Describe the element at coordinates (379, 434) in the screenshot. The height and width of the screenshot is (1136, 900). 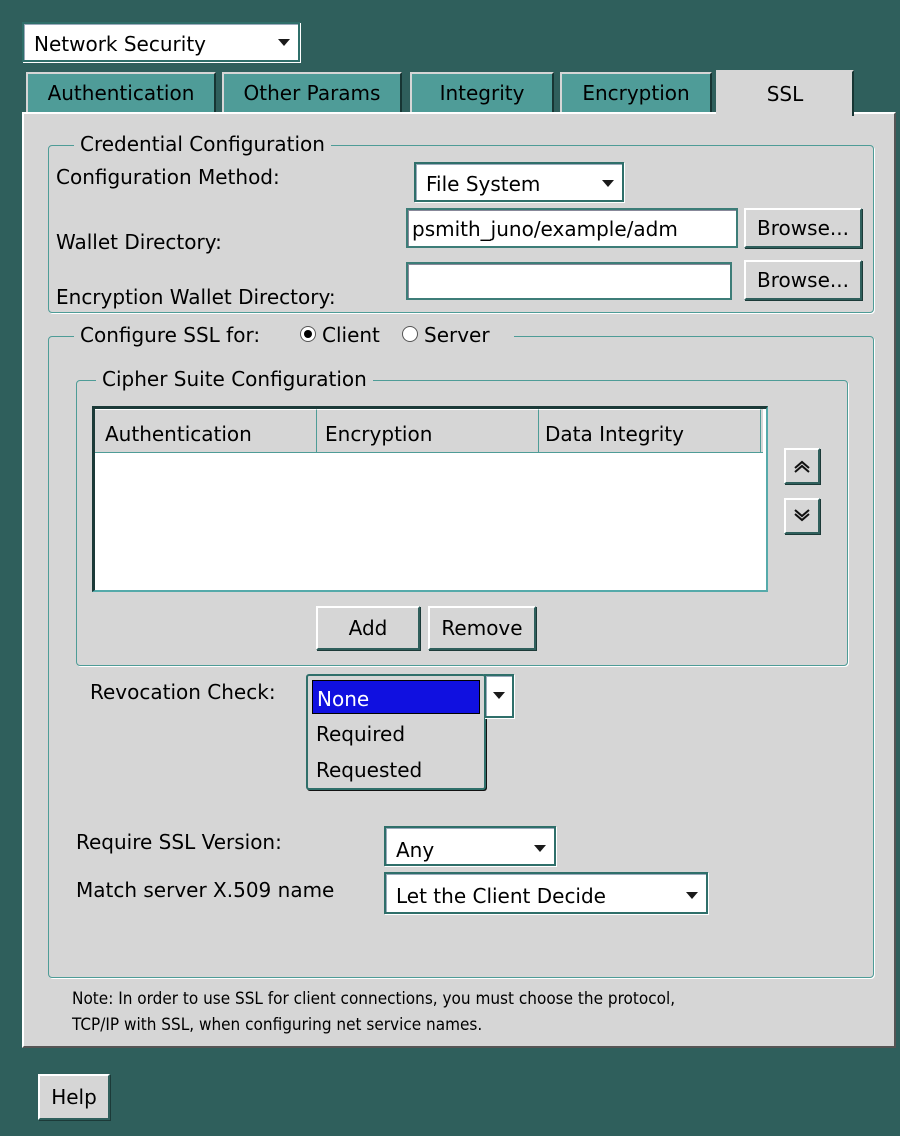
I see `column-header-label: Encryption` at that location.